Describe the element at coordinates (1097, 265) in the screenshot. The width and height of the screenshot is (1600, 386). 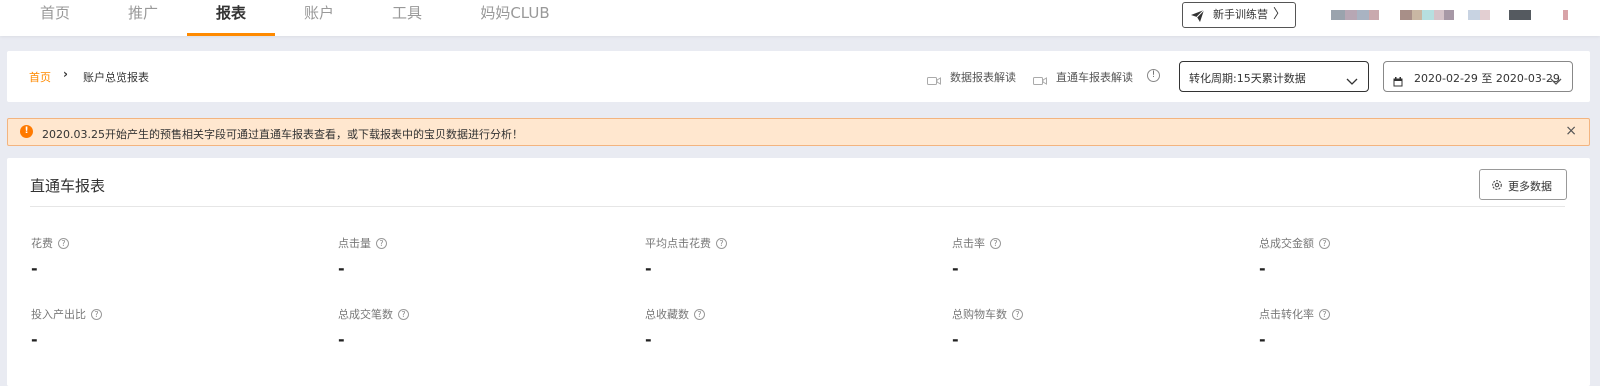
I see `metric-ctr: 点击率? -` at that location.